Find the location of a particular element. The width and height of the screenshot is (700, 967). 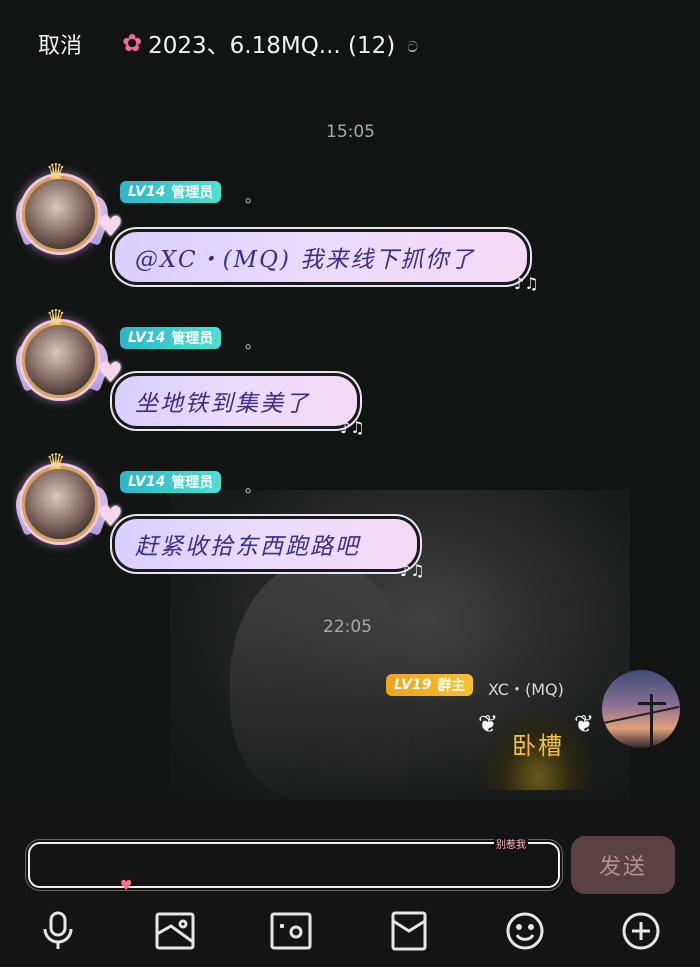

input-decoration-tag: 别惹我 is located at coordinates (511, 843).